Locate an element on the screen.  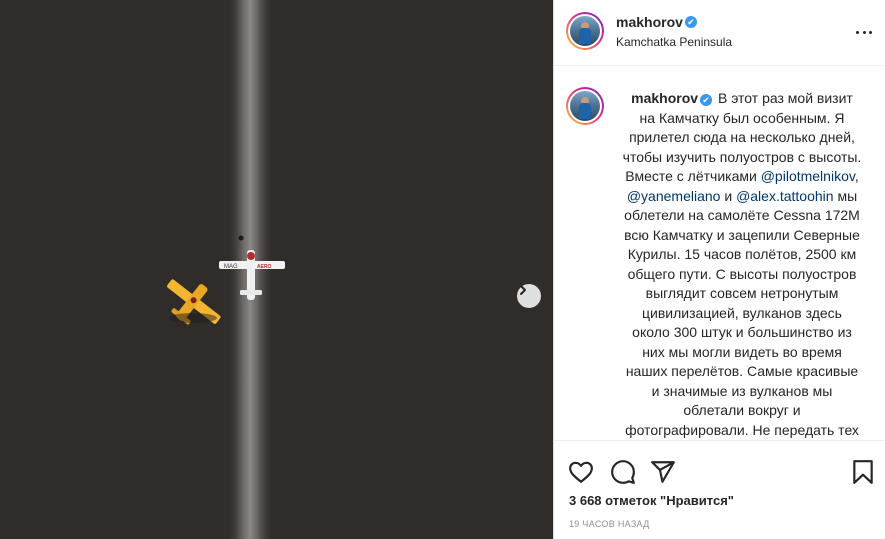
caption-text-3: и is located at coordinates (728, 195).